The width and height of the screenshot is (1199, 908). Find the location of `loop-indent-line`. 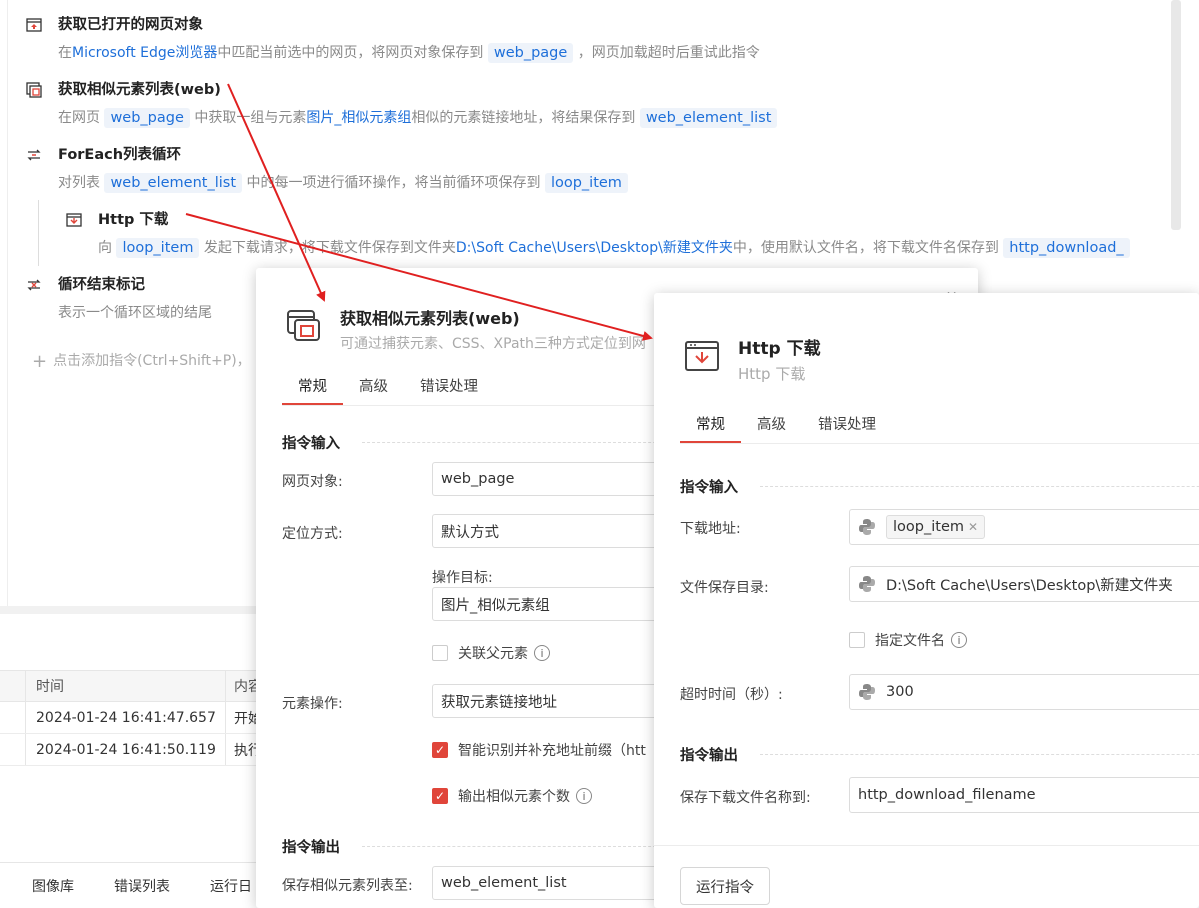

loop-indent-line is located at coordinates (38, 233).